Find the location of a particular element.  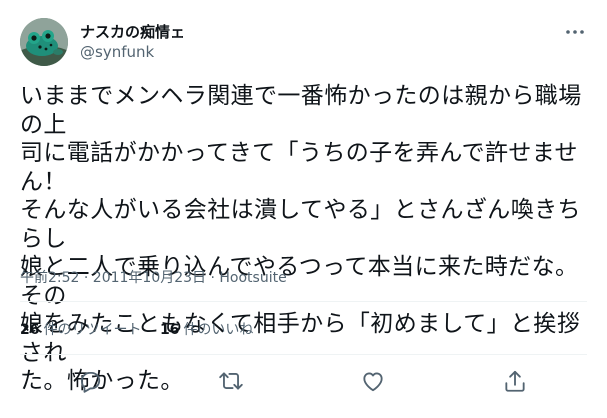

frog-avatar-icon is located at coordinates (44, 42).